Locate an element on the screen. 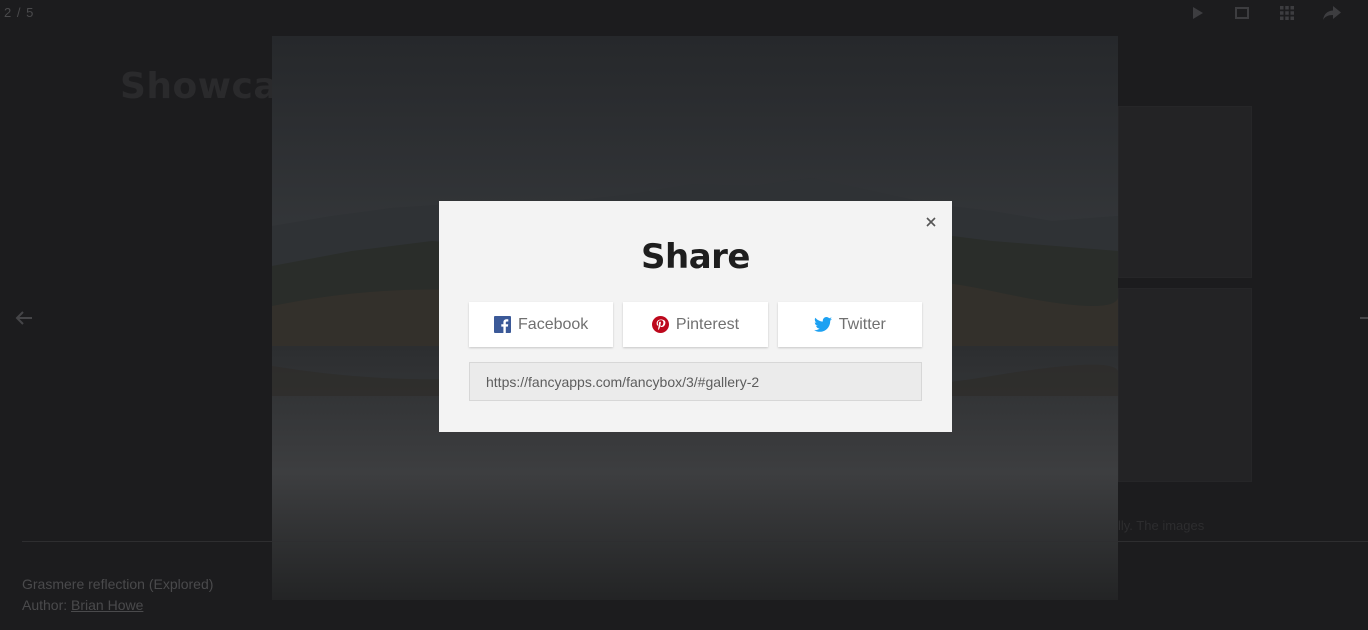 The height and width of the screenshot is (630, 1368). pinterest-share-button: Pinterest is located at coordinates (695, 324).